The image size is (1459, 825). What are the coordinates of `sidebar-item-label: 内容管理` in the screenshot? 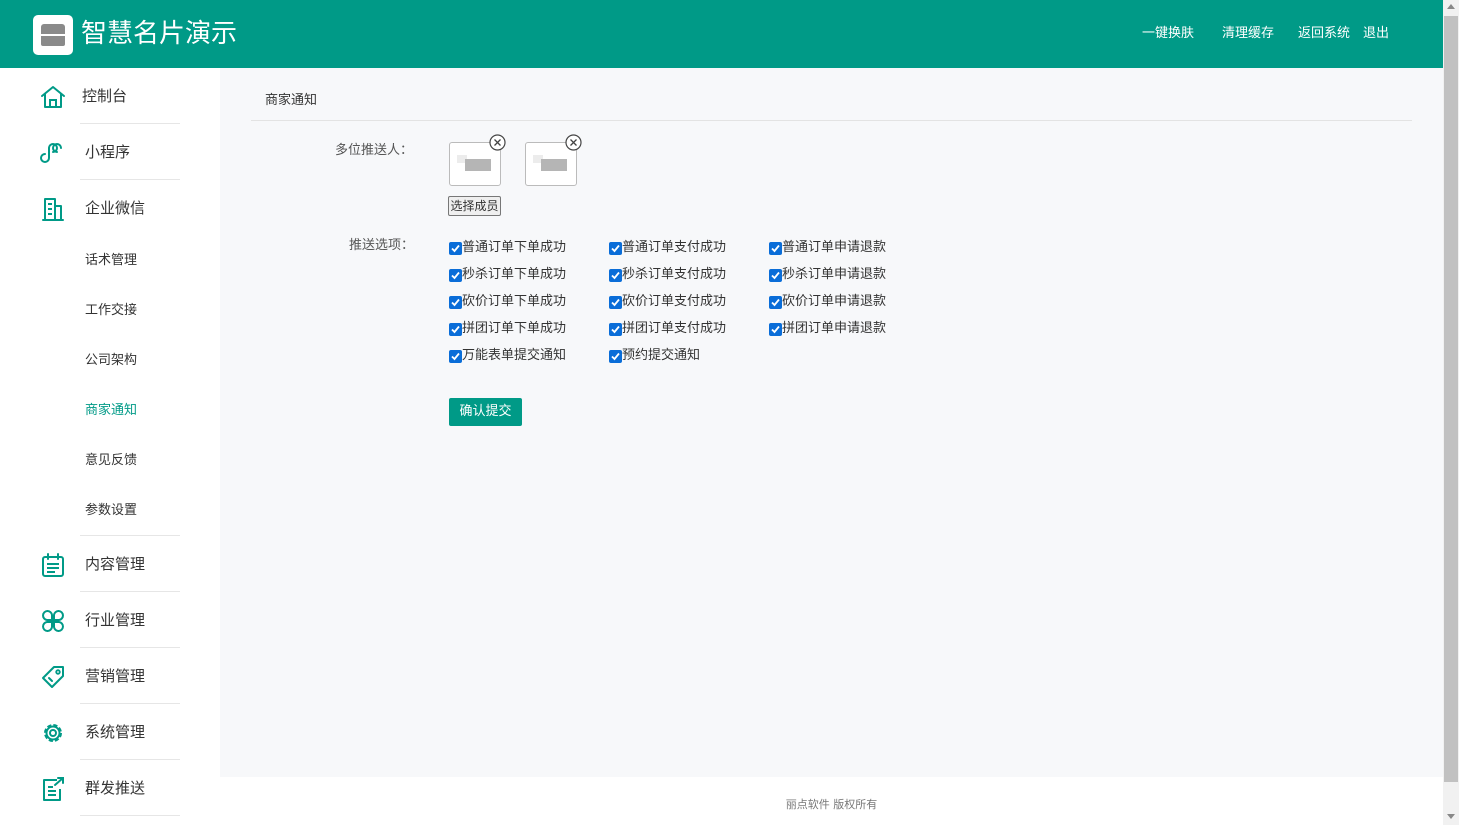 It's located at (115, 564).